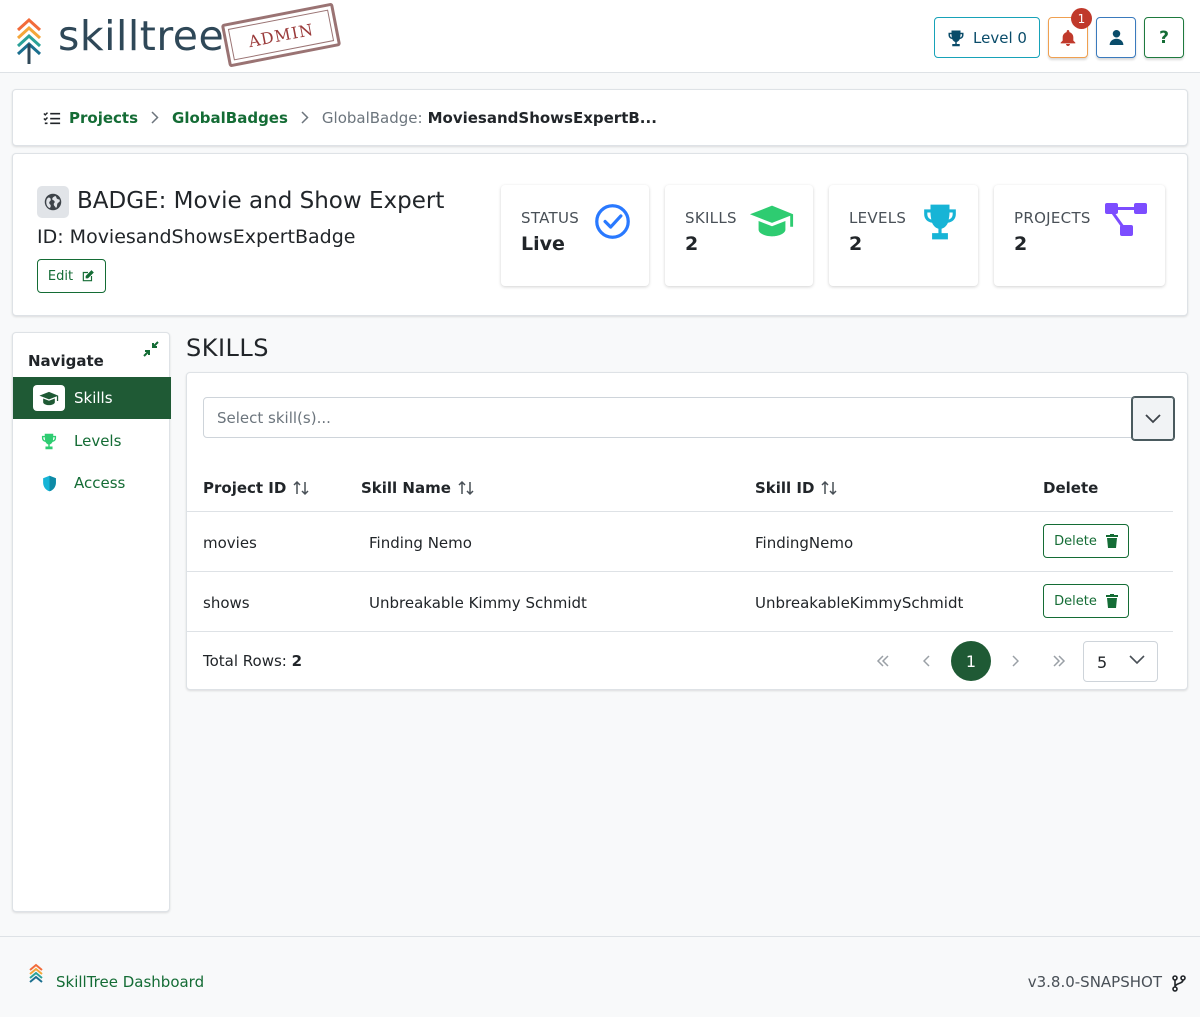  I want to click on section-title: SKILLS, so click(228, 348).